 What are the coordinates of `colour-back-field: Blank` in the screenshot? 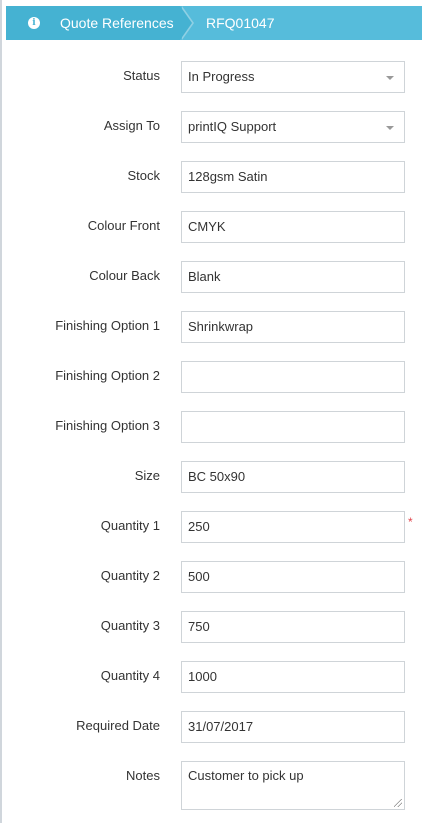 It's located at (293, 277).